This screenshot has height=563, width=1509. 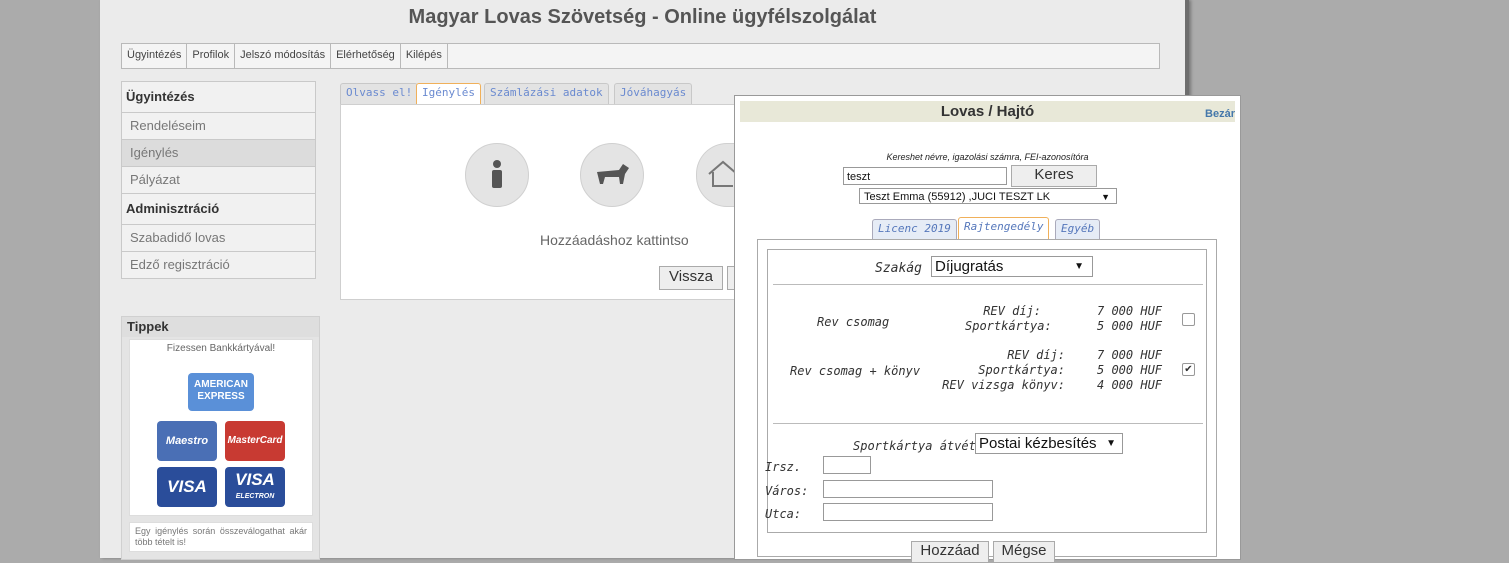 What do you see at coordinates (1004, 228) in the screenshot?
I see `tab-rajtengedely: Rajtengedély` at bounding box center [1004, 228].